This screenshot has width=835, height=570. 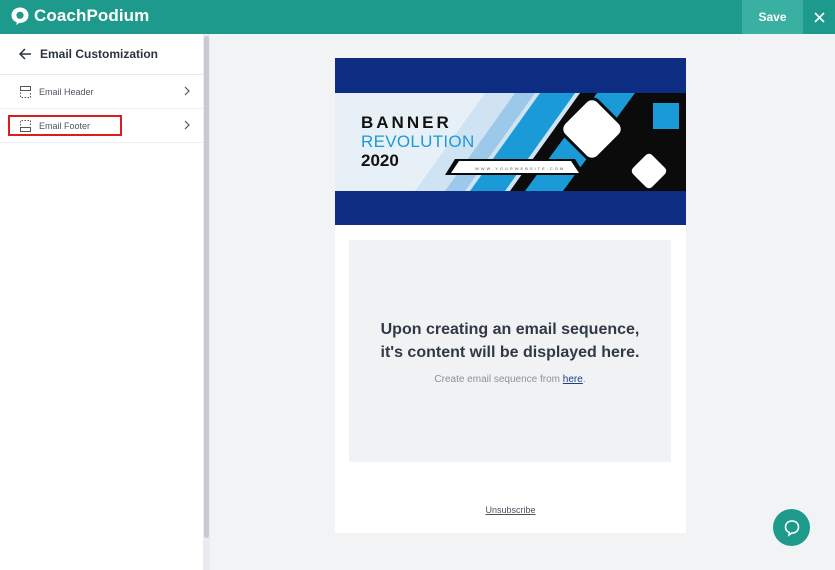 I want to click on placeholder-subtitle-text: Create email sequence from, so click(x=498, y=379).